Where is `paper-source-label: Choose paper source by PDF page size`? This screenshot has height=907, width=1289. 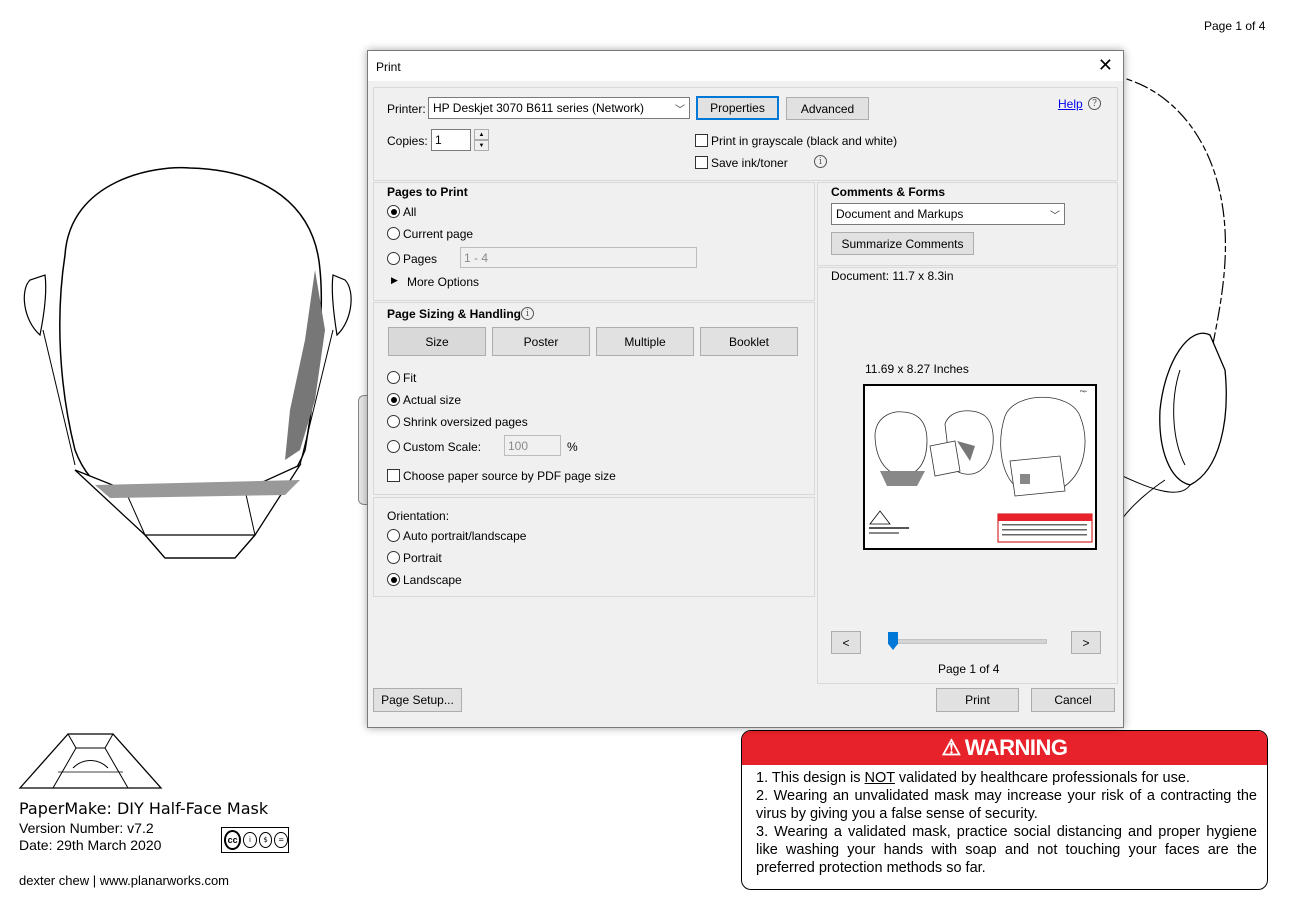
paper-source-label: Choose paper source by PDF page size is located at coordinates (509, 476).